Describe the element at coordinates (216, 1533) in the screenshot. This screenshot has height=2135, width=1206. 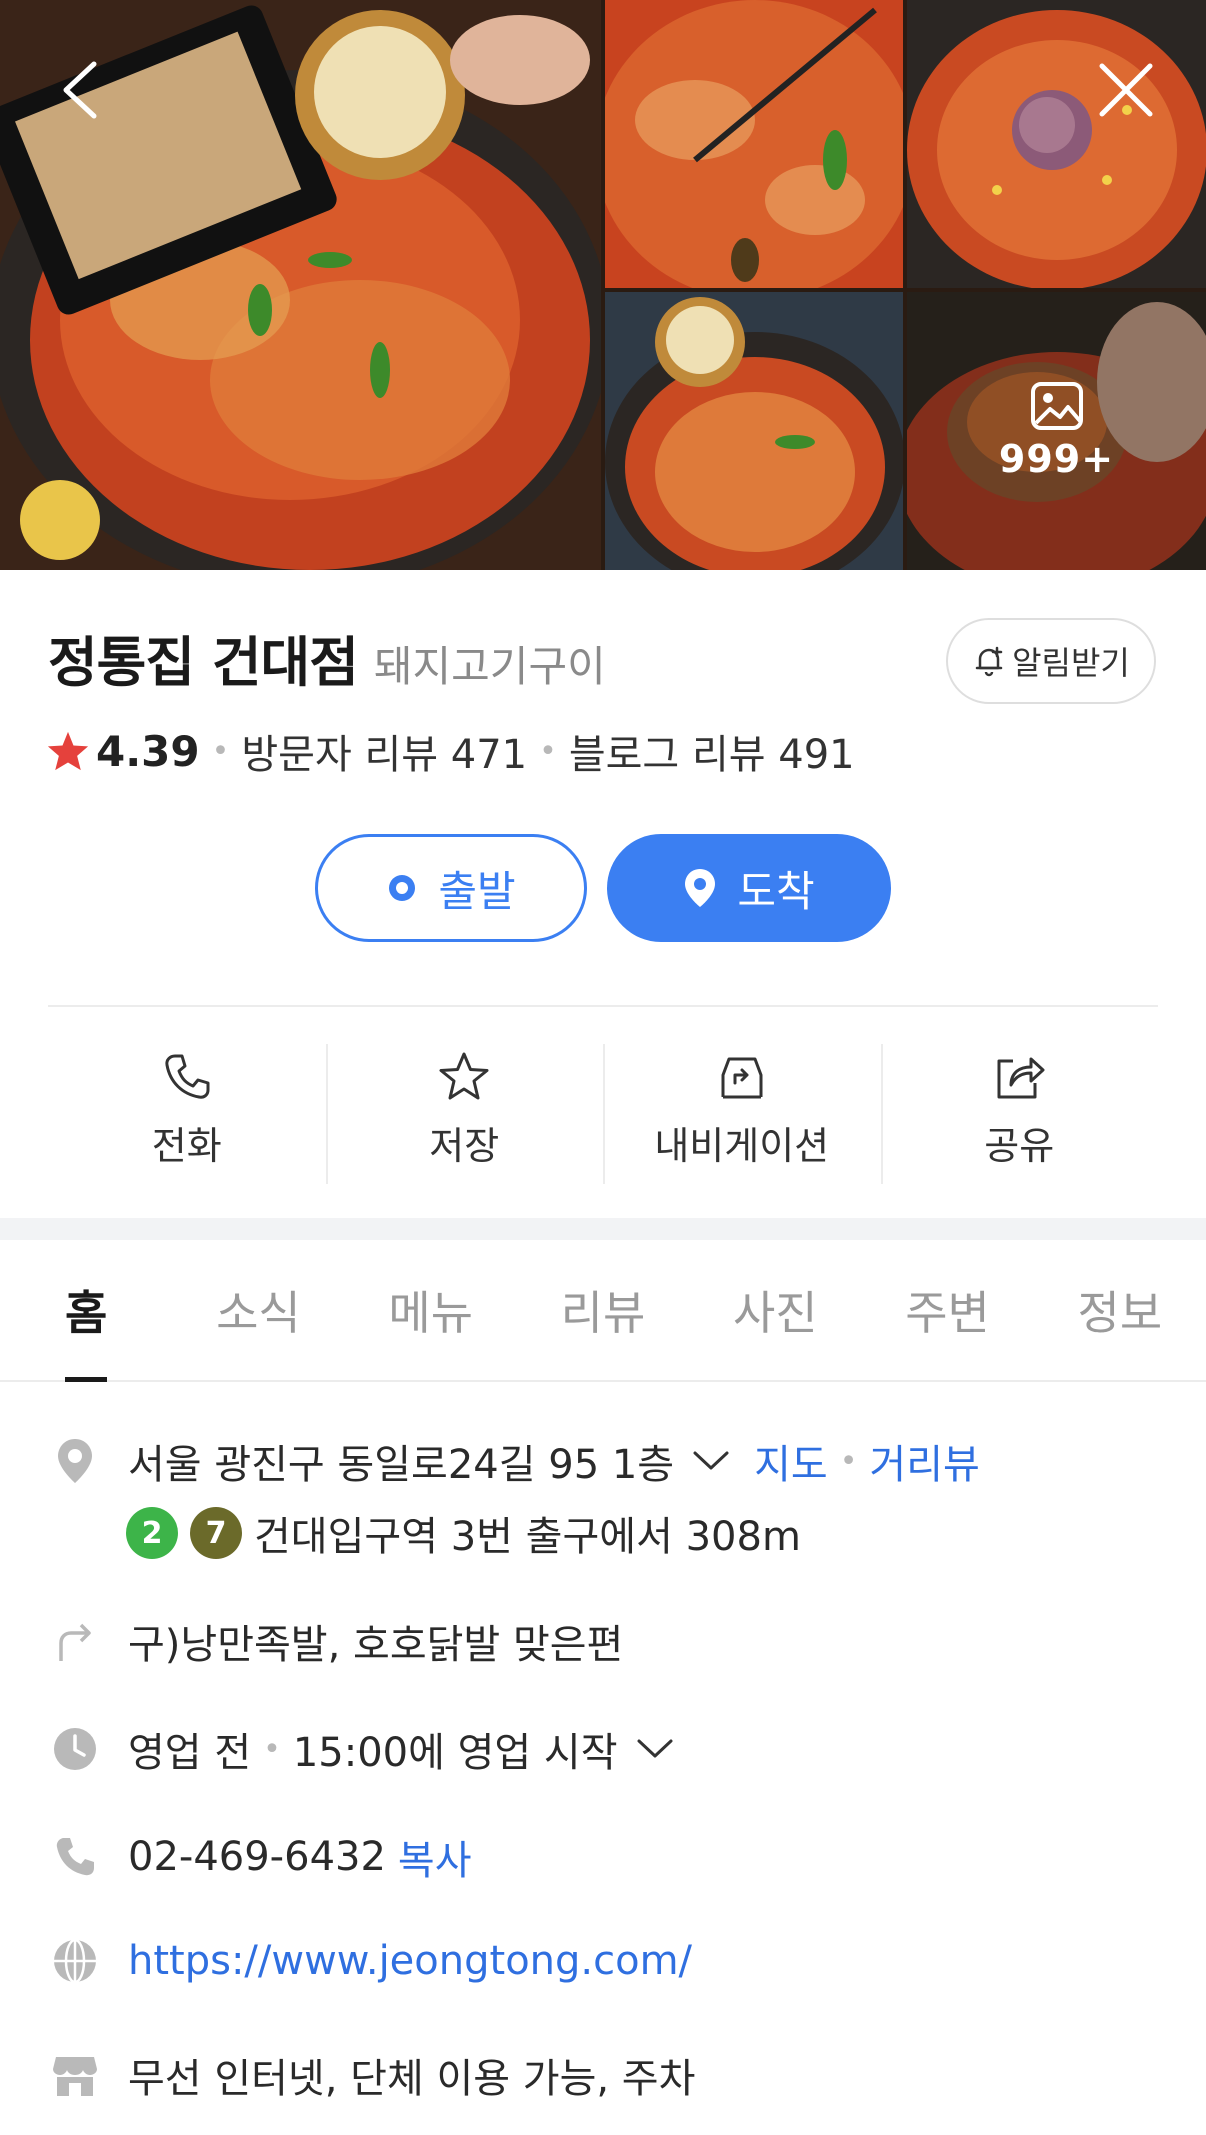
I see `subway-line-badge: 7` at that location.